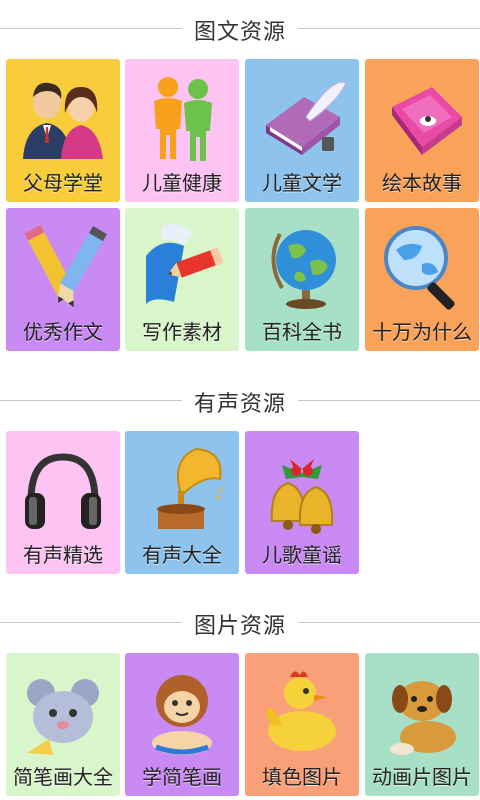 Image resolution: width=480 pixels, height=800 pixels. I want to click on tile-parents-school: 父母学堂, so click(63, 130).